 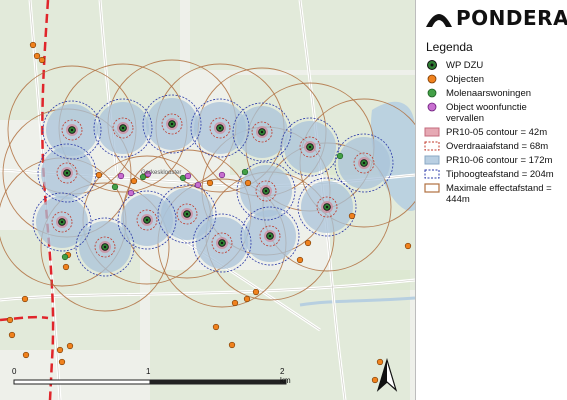 What do you see at coordinates (152, 377) in the screenshot?
I see `scale-bar: 0 1 2 km` at bounding box center [152, 377].